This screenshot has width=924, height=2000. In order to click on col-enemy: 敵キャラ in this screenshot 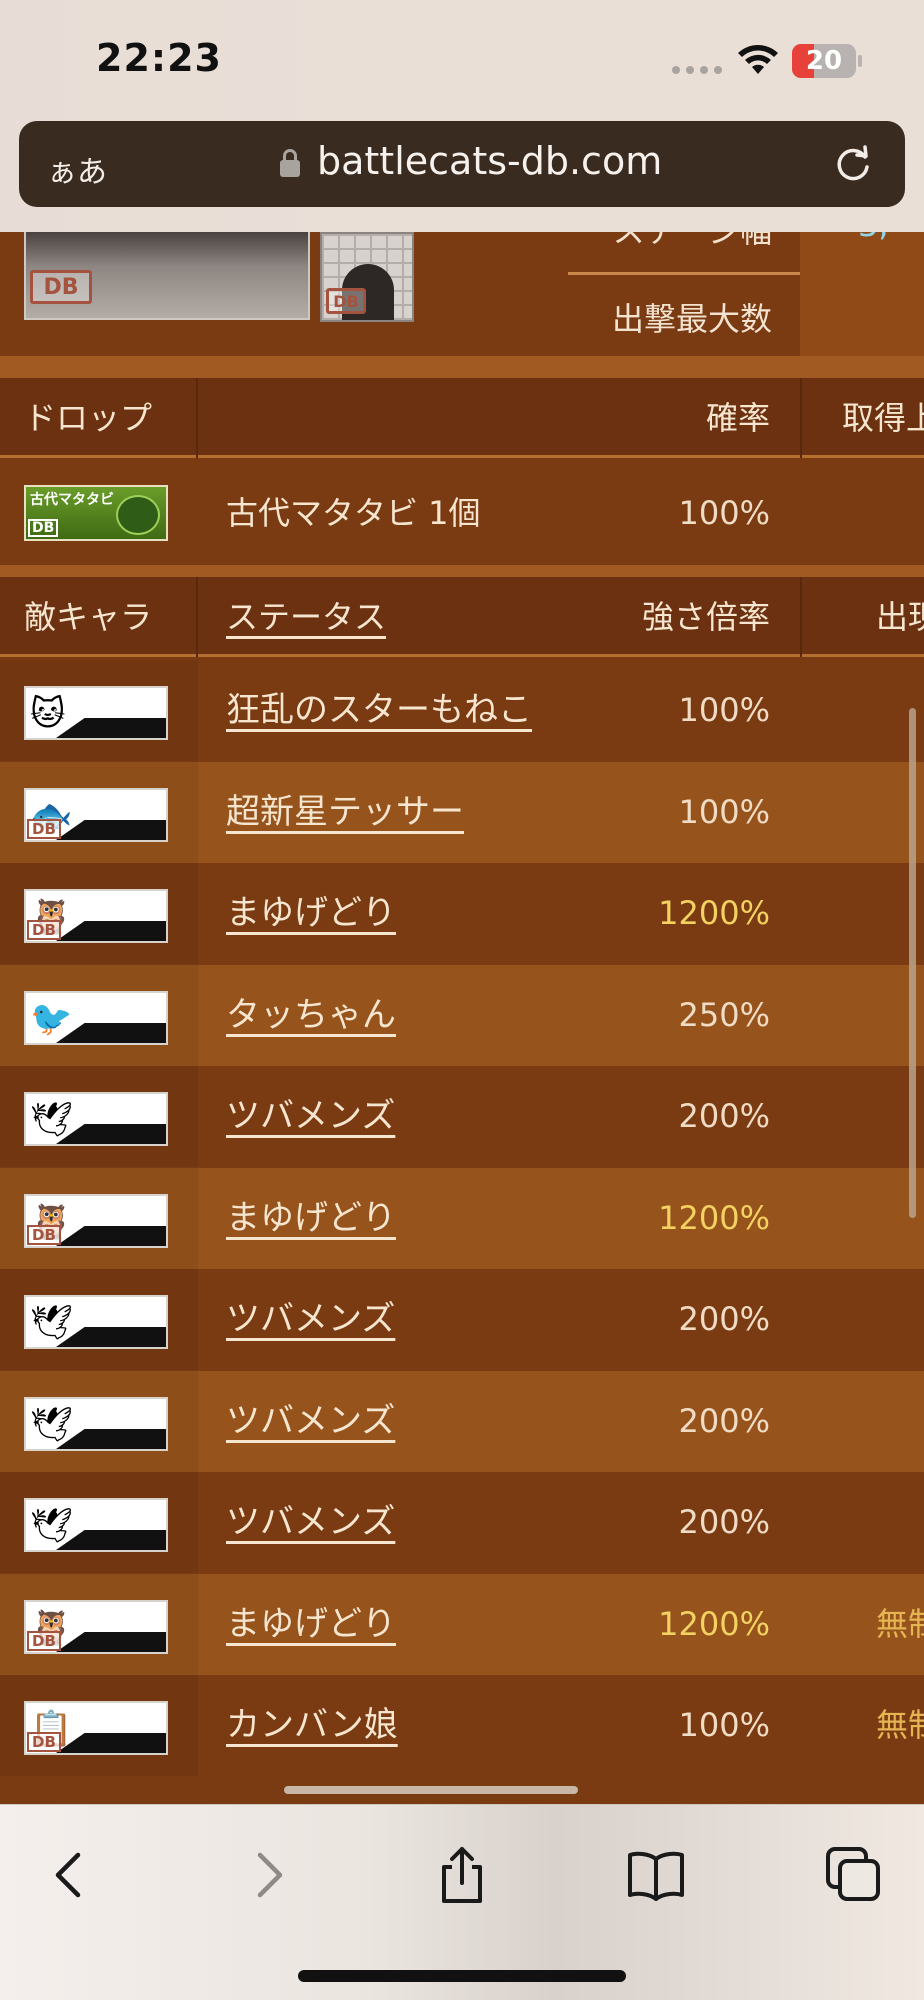, I will do `click(88, 617)`.